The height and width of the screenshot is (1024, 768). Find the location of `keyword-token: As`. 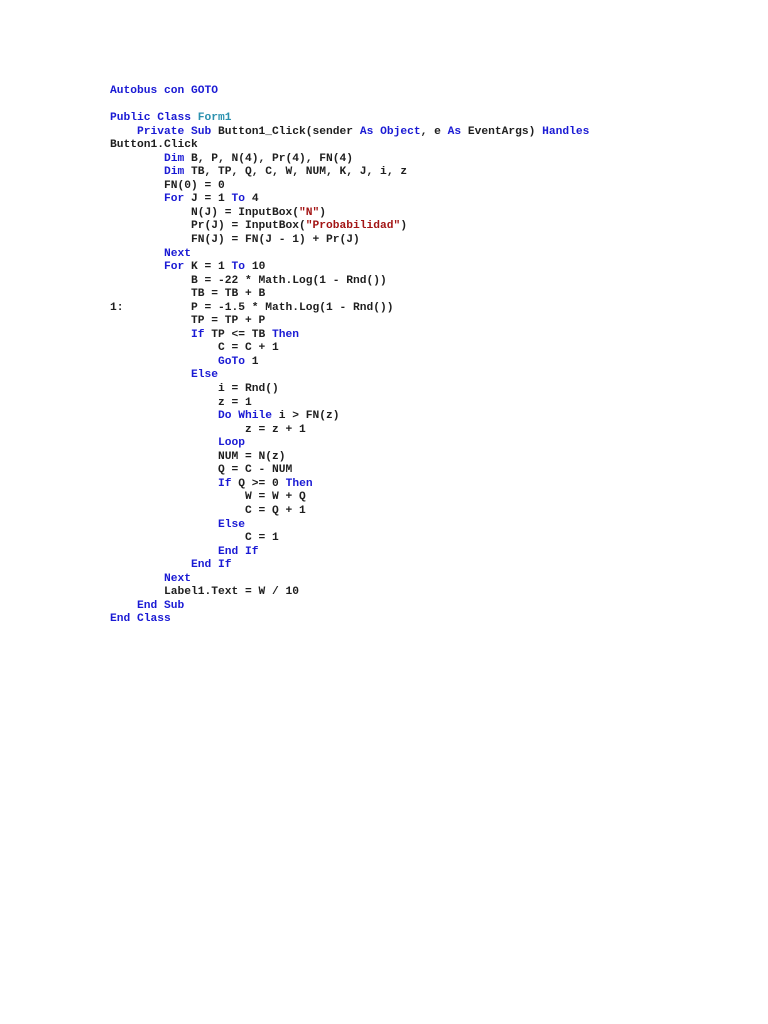

keyword-token: As is located at coordinates (457, 131).